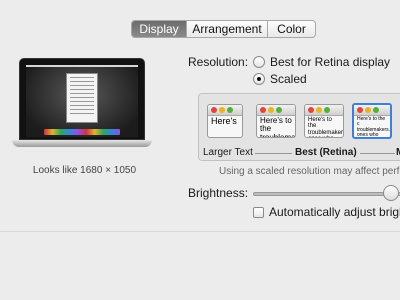 The width and height of the screenshot is (400, 300). What do you see at coordinates (398, 152) in the screenshot?
I see `more-space-label: M` at bounding box center [398, 152].